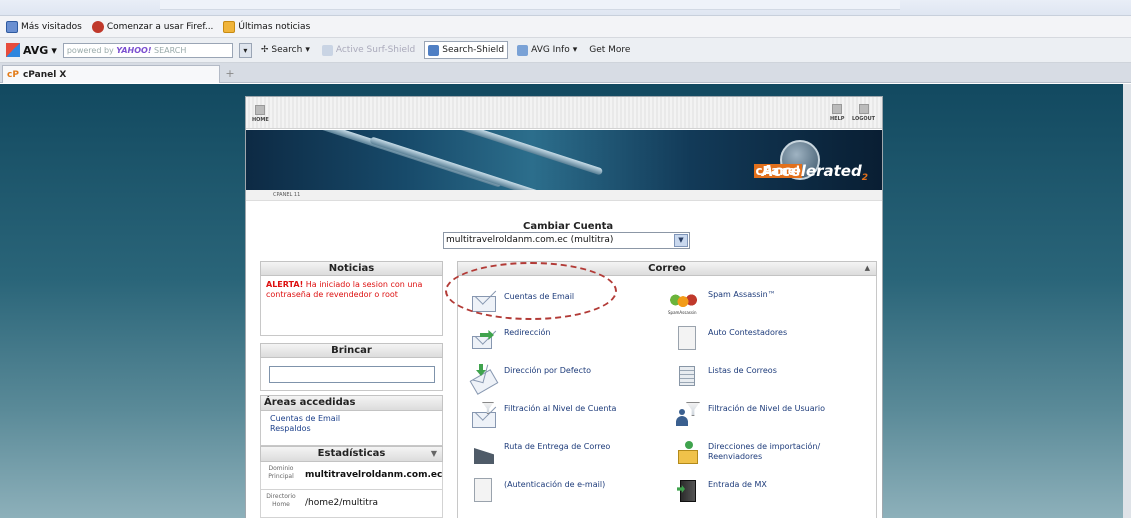 The height and width of the screenshot is (518, 1131). Describe the element at coordinates (538, 491) in the screenshot. I see `mail-item-email-auth: (Autenticación de e-mail)` at that location.